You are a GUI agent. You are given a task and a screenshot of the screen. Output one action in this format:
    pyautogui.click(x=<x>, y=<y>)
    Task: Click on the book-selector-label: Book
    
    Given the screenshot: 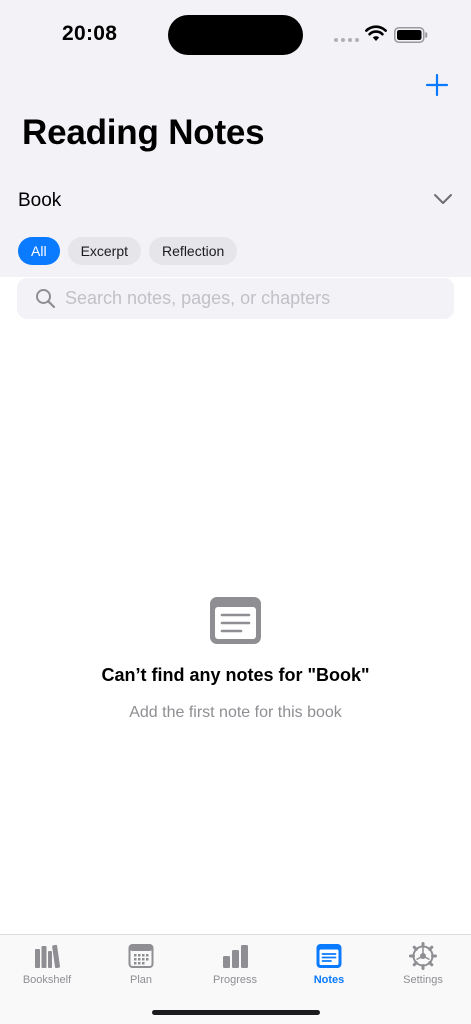 What is the action you would take?
    pyautogui.click(x=40, y=200)
    